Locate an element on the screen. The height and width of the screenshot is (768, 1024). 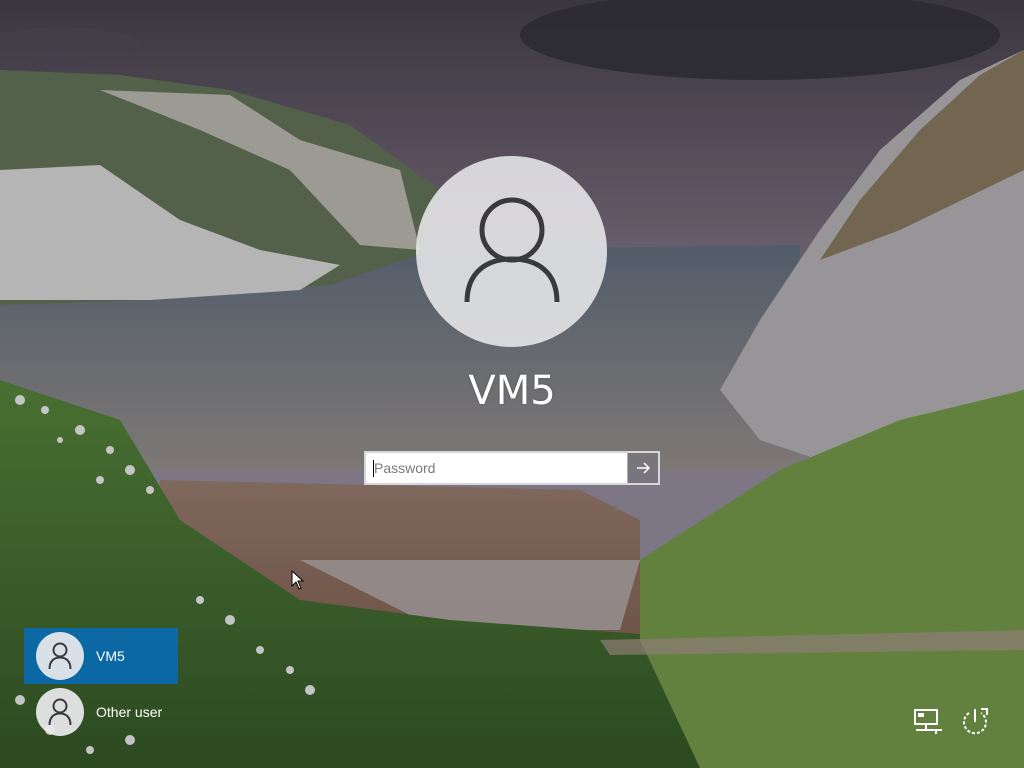
mouse-pointer-icon is located at coordinates (298, 580).